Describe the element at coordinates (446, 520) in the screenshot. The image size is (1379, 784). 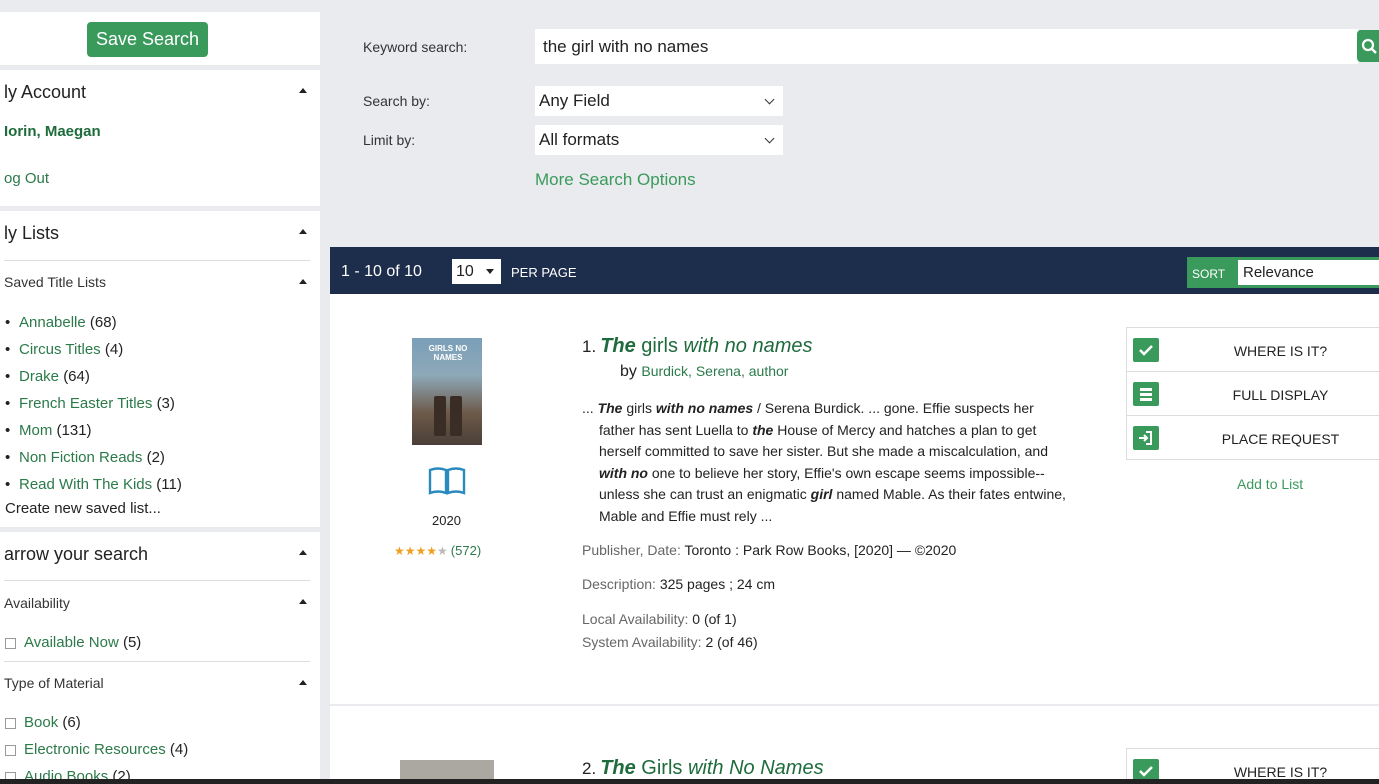
I see `publication-year: 2020` at that location.